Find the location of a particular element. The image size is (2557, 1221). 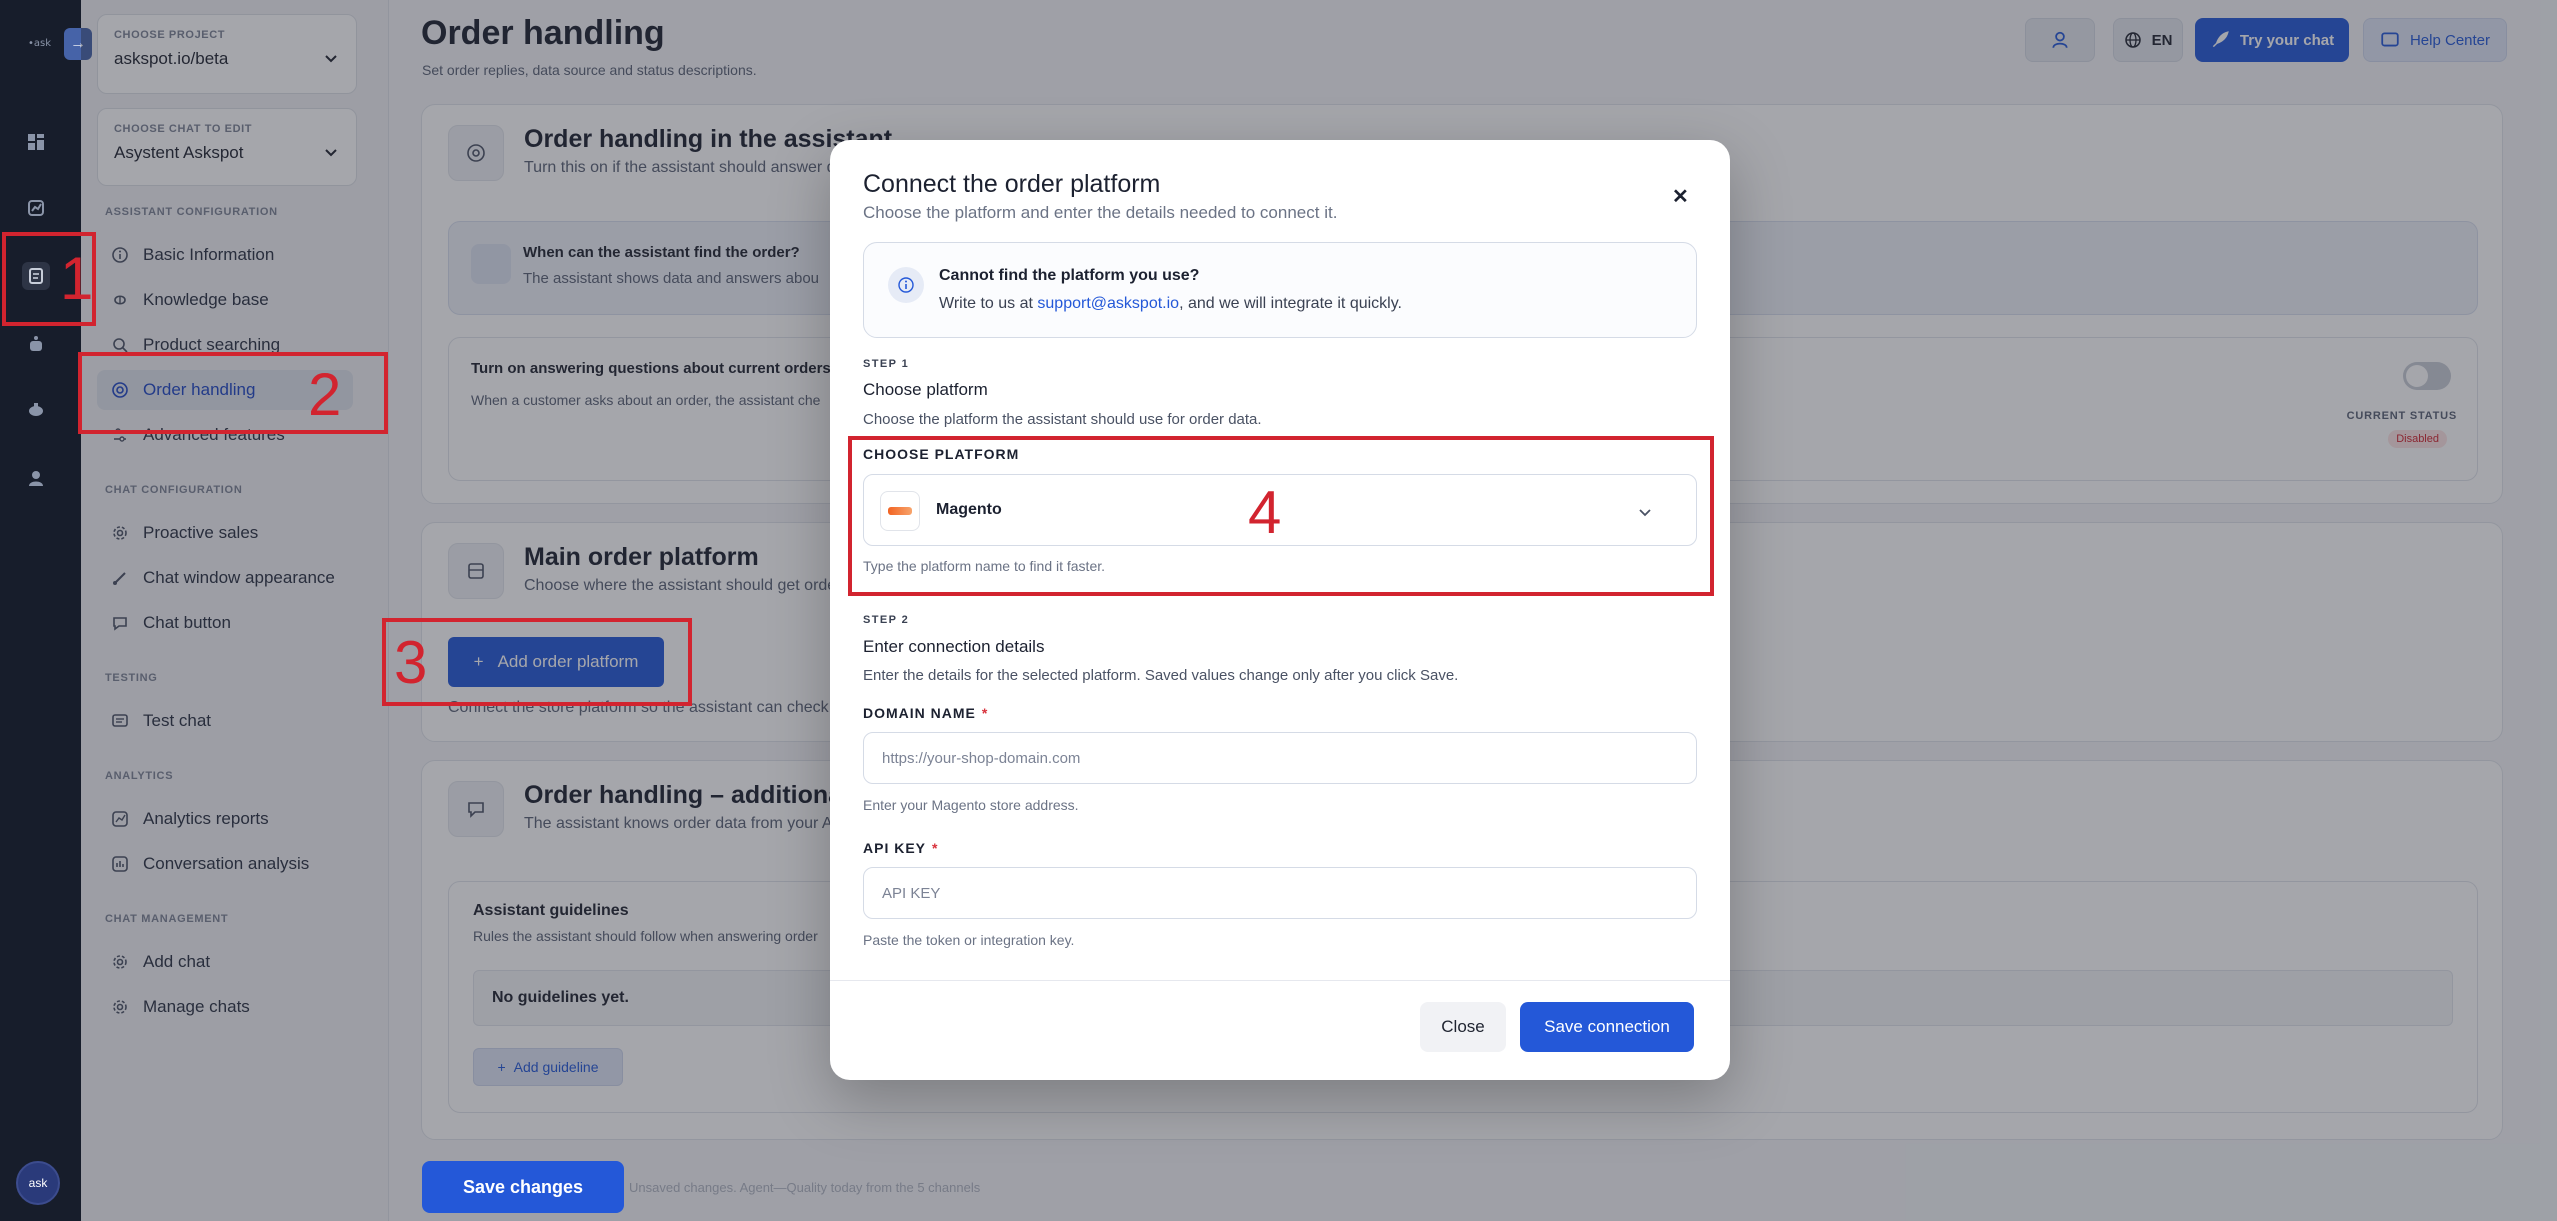

step1-label: STEP 1 is located at coordinates (886, 364).